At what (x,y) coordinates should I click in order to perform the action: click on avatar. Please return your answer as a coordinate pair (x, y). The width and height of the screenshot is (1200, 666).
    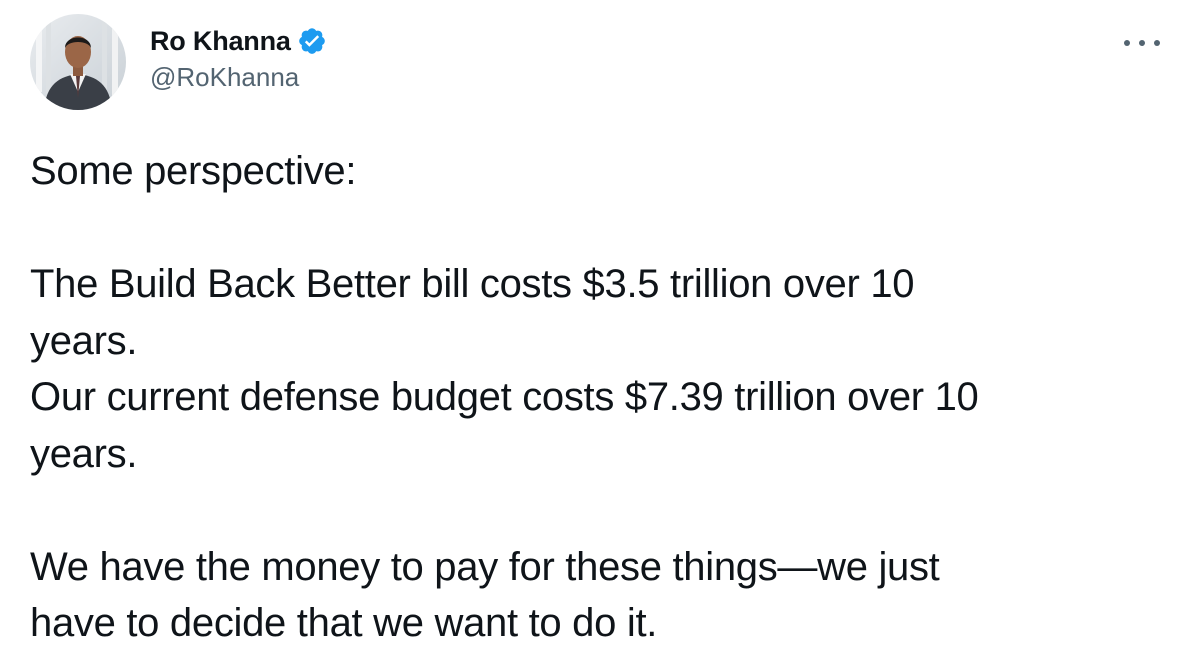
    Looking at the image, I should click on (78, 62).